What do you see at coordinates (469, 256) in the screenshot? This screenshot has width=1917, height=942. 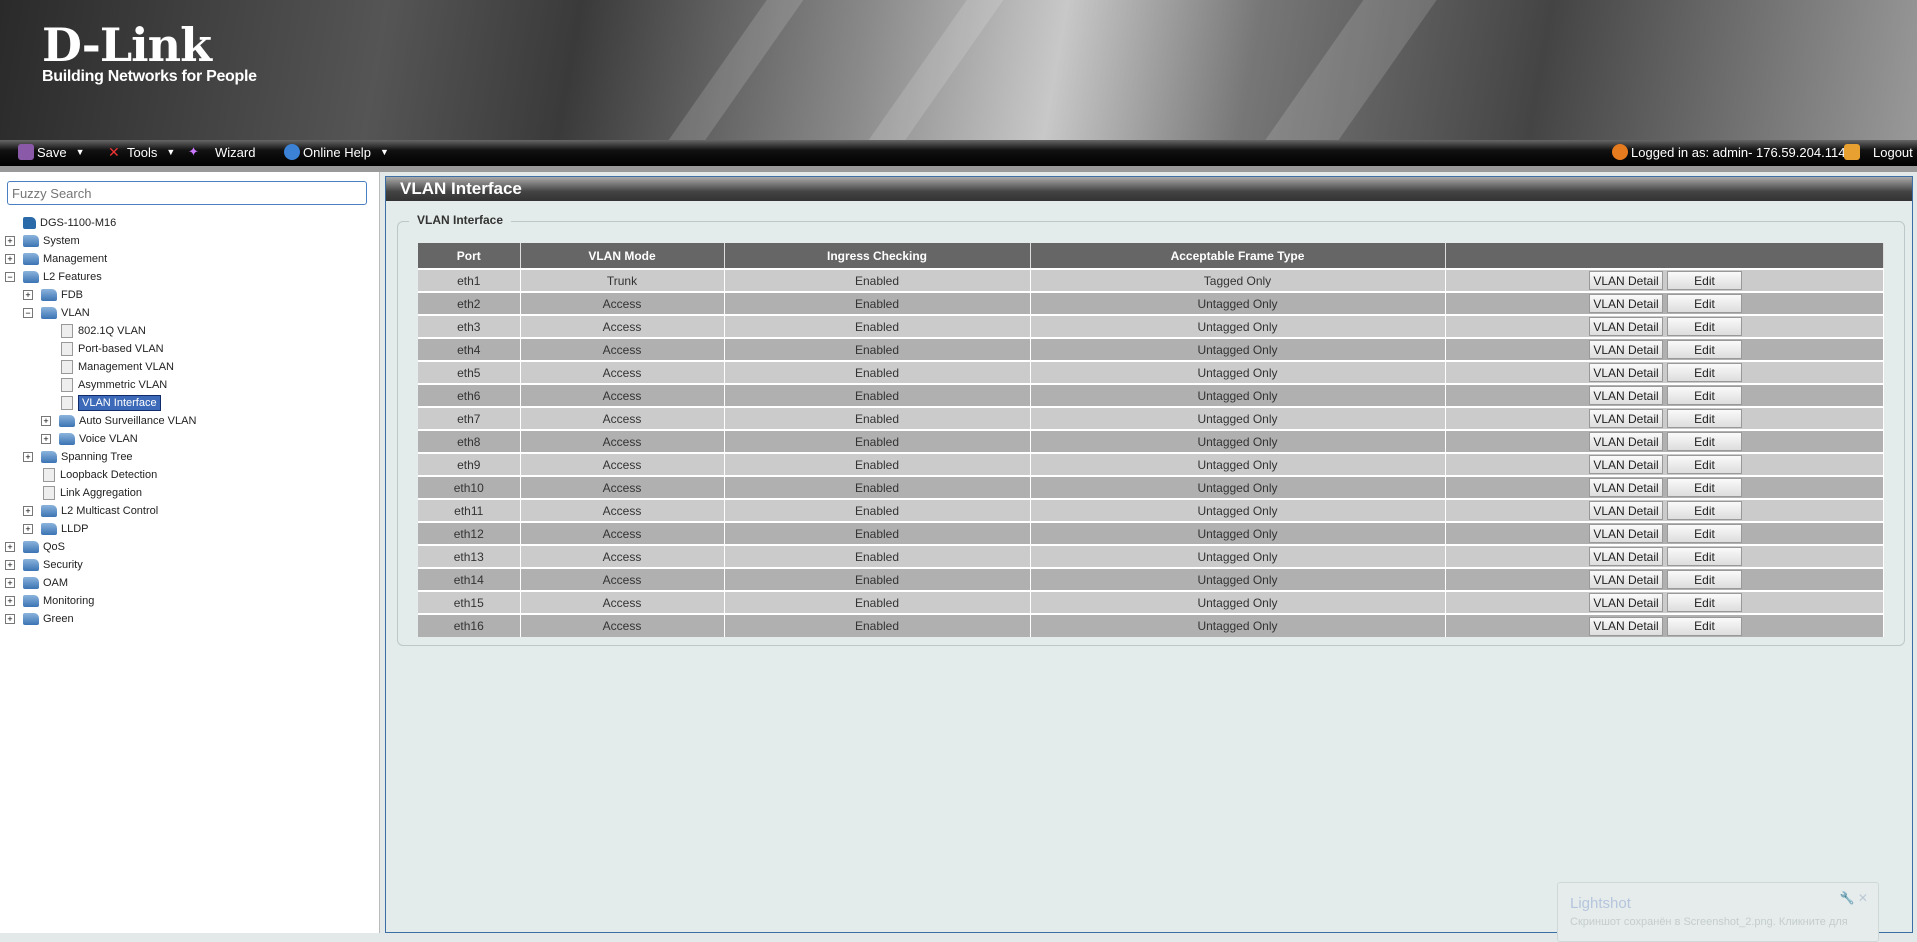 I see `col-port: Port` at bounding box center [469, 256].